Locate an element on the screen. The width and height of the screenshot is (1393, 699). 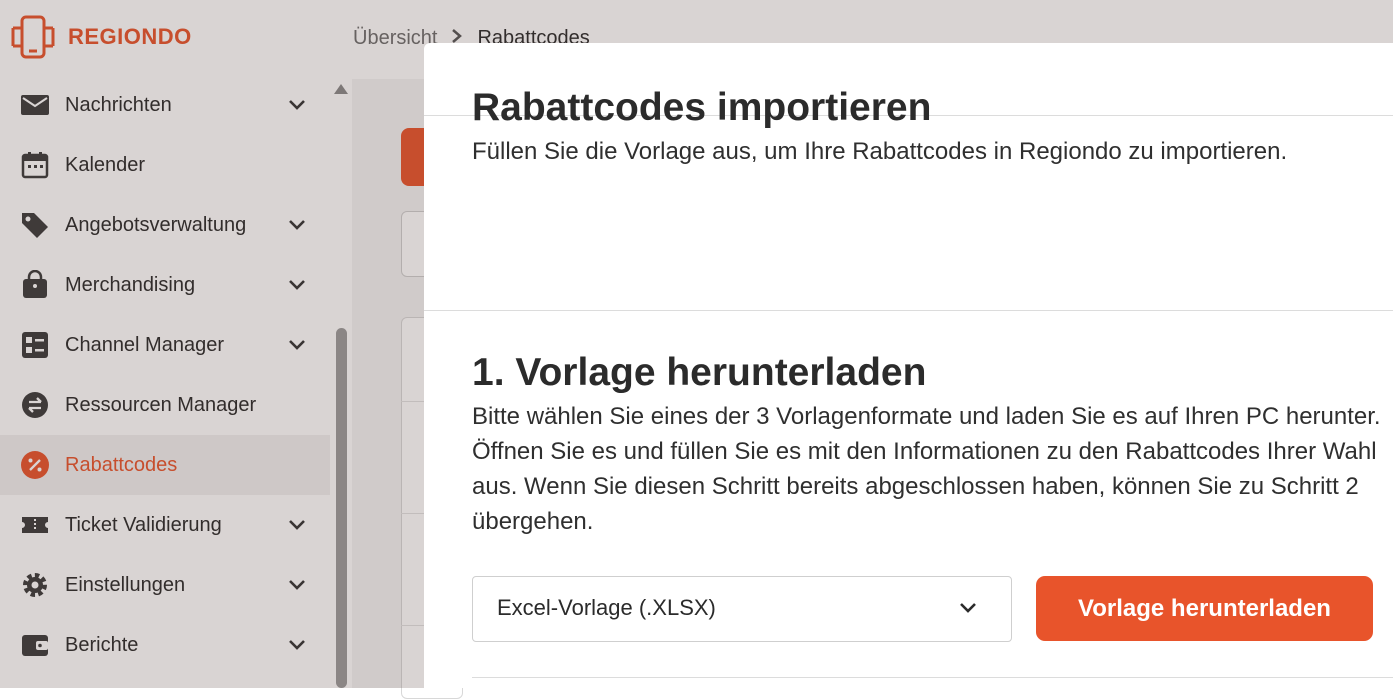
template-format-value: Excel-Vorlage (.XLSX) is located at coordinates (606, 607).